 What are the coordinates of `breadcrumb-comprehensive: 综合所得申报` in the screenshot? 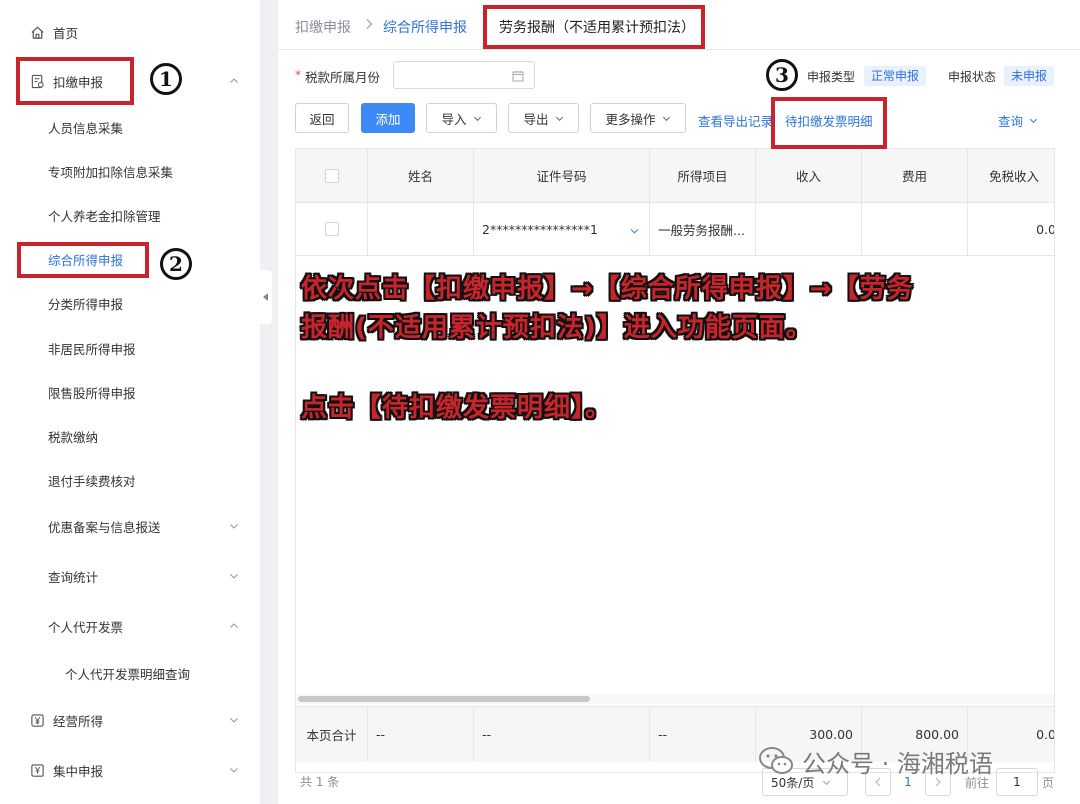 It's located at (425, 27).